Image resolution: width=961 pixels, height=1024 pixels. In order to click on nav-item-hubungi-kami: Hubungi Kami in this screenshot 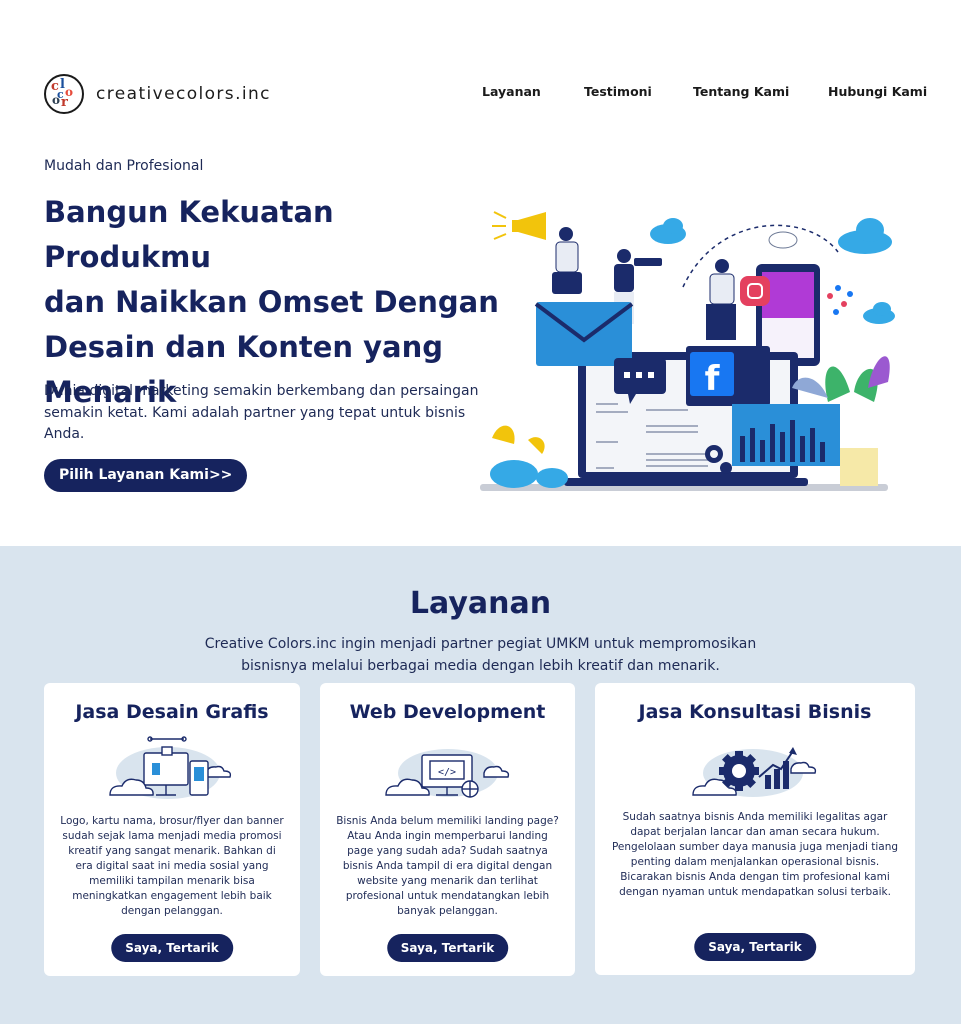, I will do `click(877, 91)`.